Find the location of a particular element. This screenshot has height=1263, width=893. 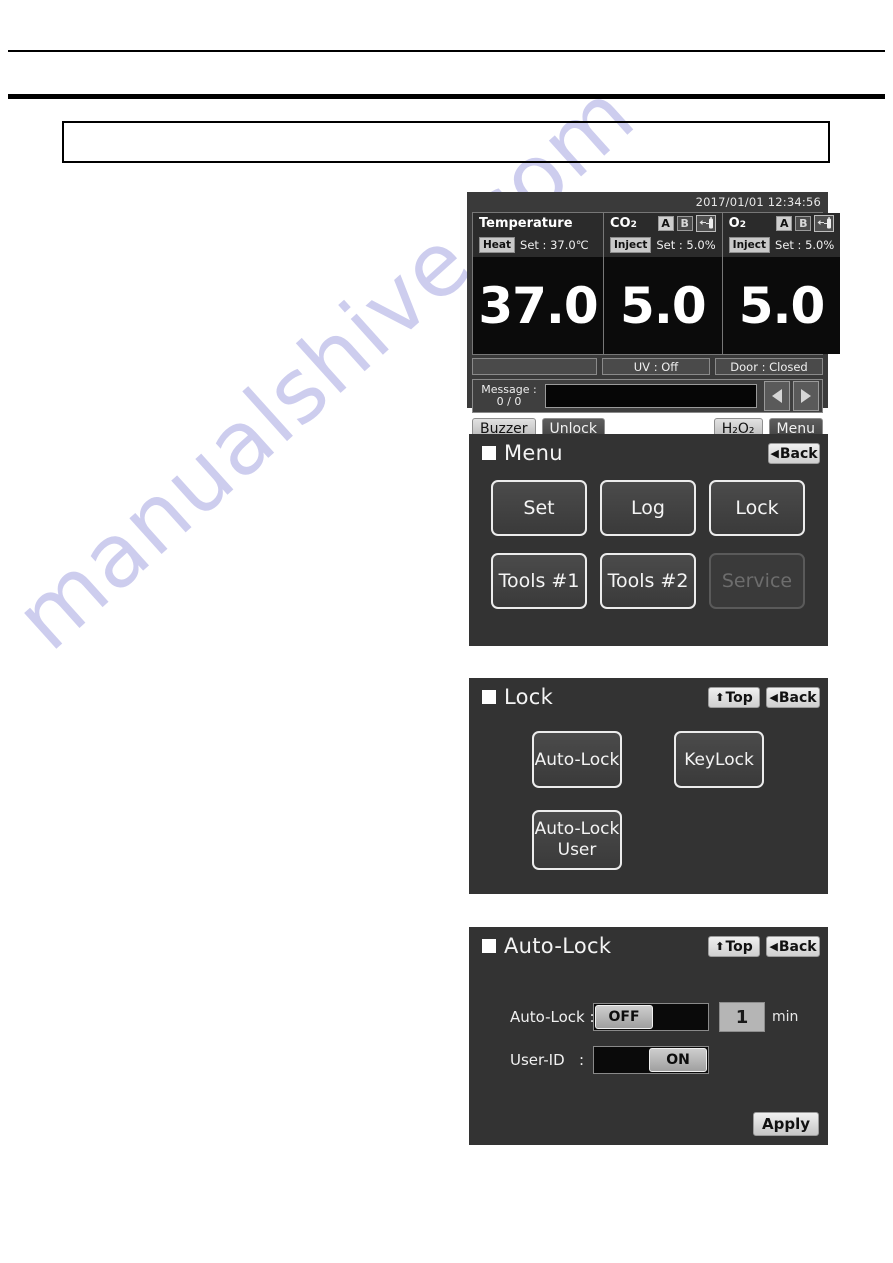

menu-item-set: Set is located at coordinates (539, 508).